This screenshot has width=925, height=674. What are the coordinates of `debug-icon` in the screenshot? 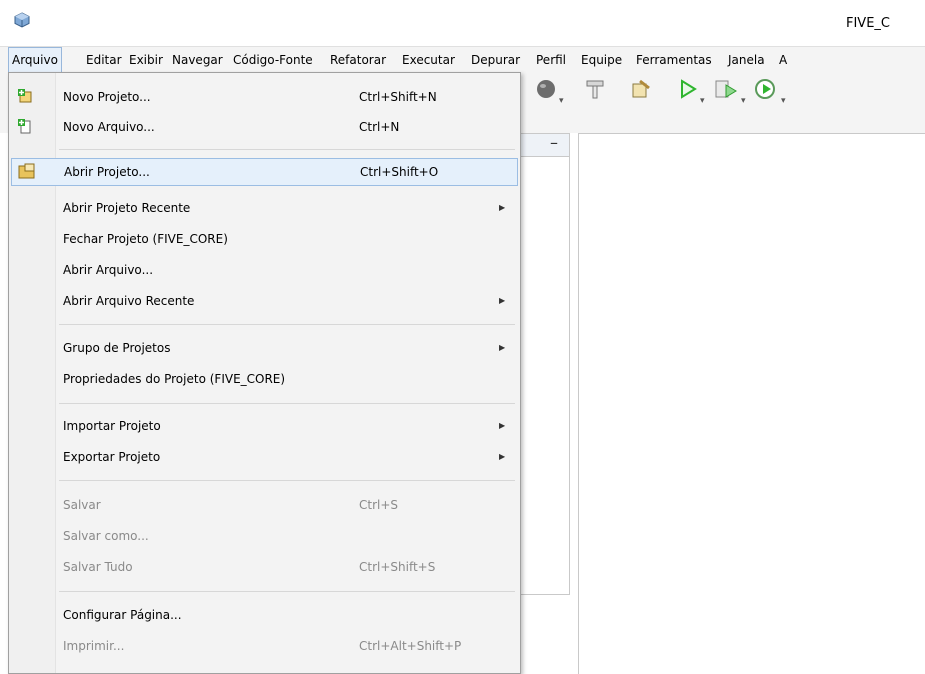 It's located at (726, 90).